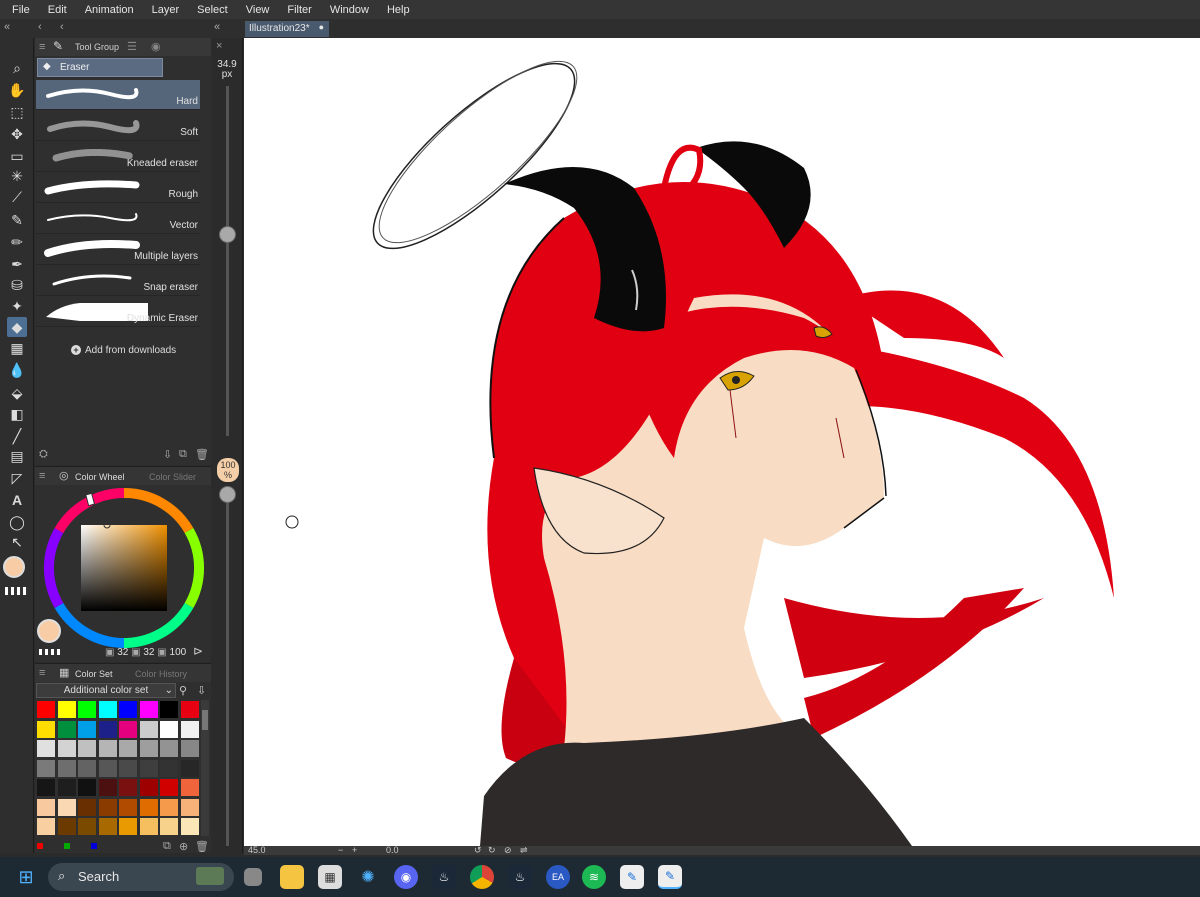  Describe the element at coordinates (178, 652) in the screenshot. I see `value-value: 100` at that location.